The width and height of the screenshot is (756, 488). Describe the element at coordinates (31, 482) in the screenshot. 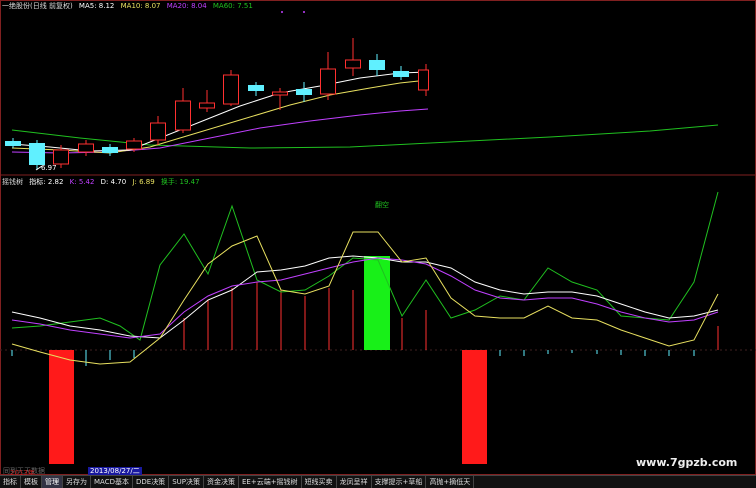

I see `tab-1: 模板` at that location.